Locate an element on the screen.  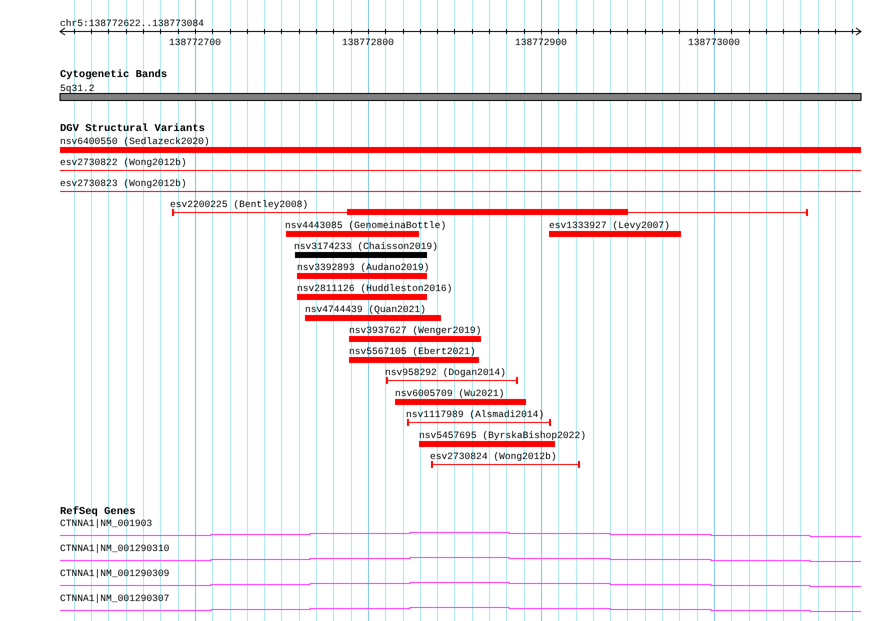
transcript-label: CTNNA1|NM_001290310 is located at coordinates (115, 548).